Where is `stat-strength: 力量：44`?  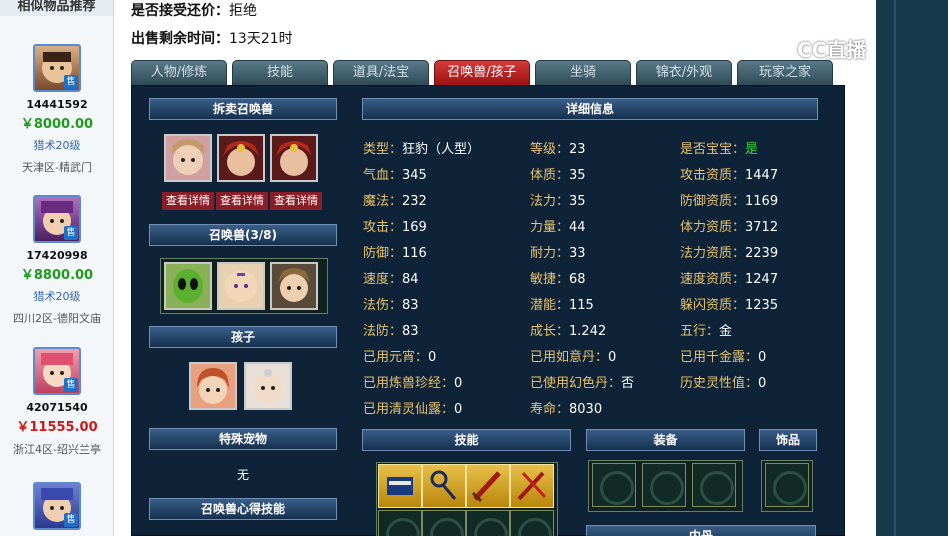 stat-strength: 力量：44 is located at coordinates (558, 227).